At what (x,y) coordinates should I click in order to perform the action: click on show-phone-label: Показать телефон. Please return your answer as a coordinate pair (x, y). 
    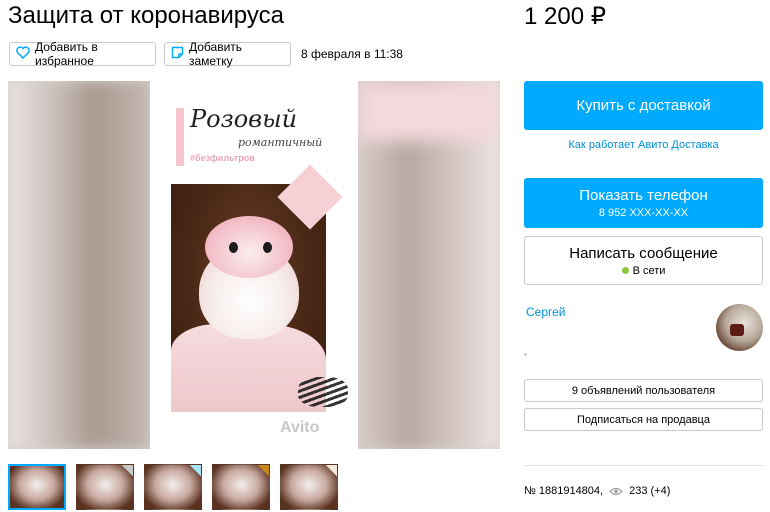
    Looking at the image, I should click on (643, 195).